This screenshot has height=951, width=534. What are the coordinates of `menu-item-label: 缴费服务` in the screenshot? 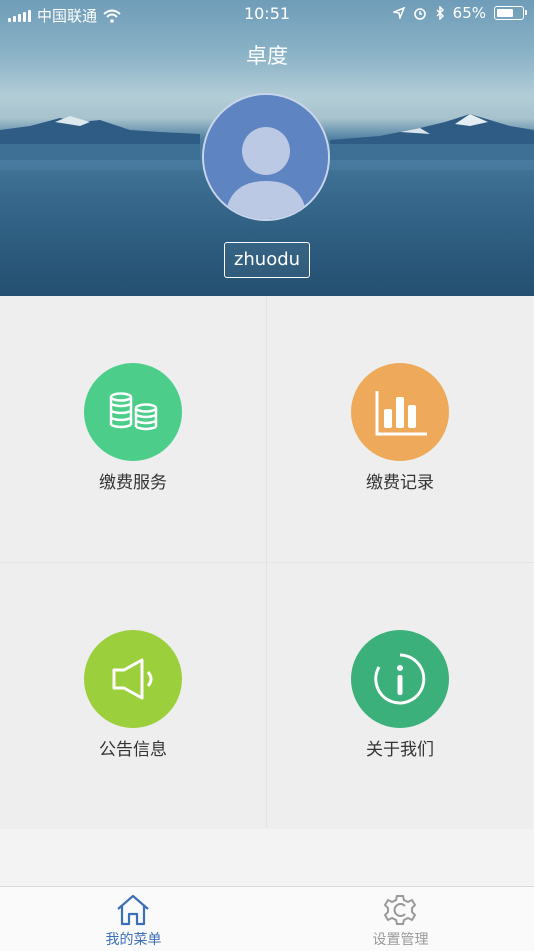 It's located at (133, 483).